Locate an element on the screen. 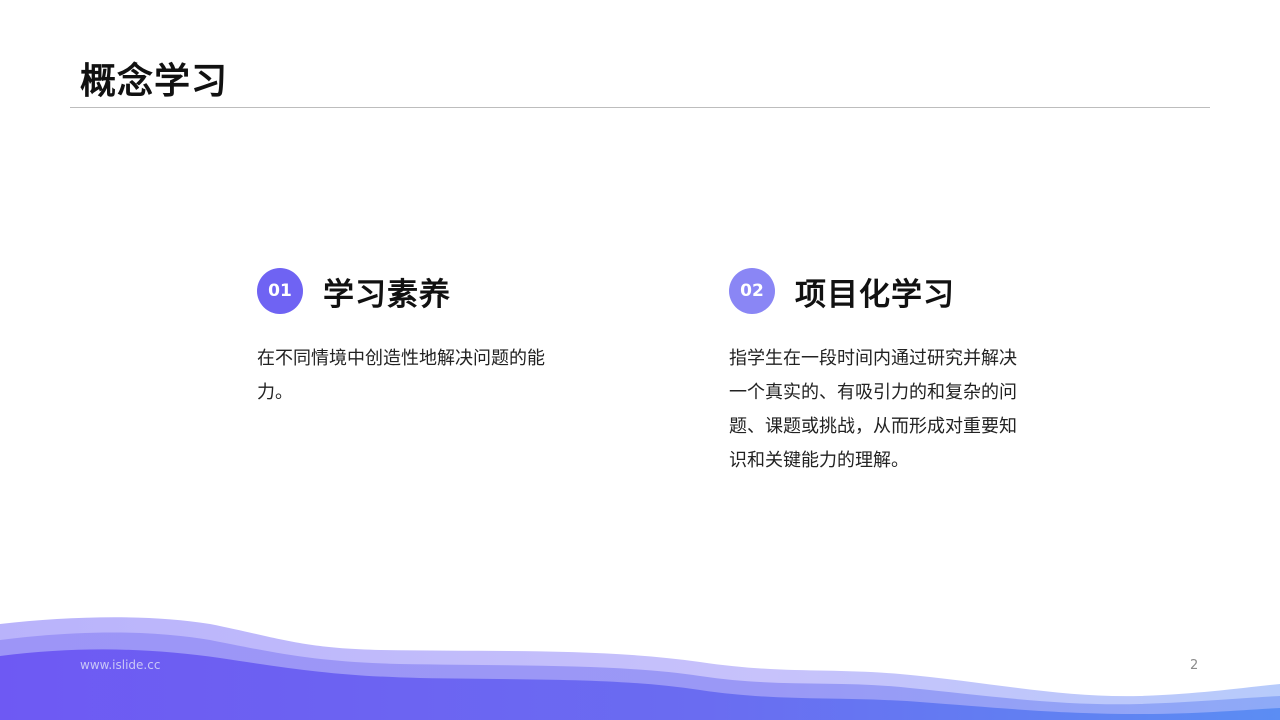  concept-item-1: 01 学习素养 在不同情境中创造性地解决问题的能力。 is located at coordinates (407, 338).